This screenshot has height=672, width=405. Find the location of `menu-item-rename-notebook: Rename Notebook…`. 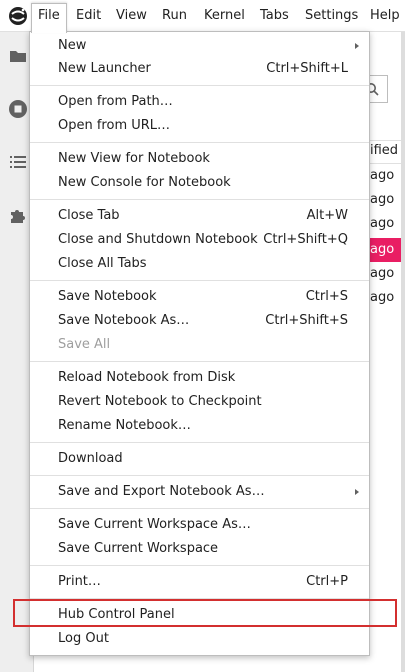

menu-item-rename-notebook: Rename Notebook… is located at coordinates (199, 426).